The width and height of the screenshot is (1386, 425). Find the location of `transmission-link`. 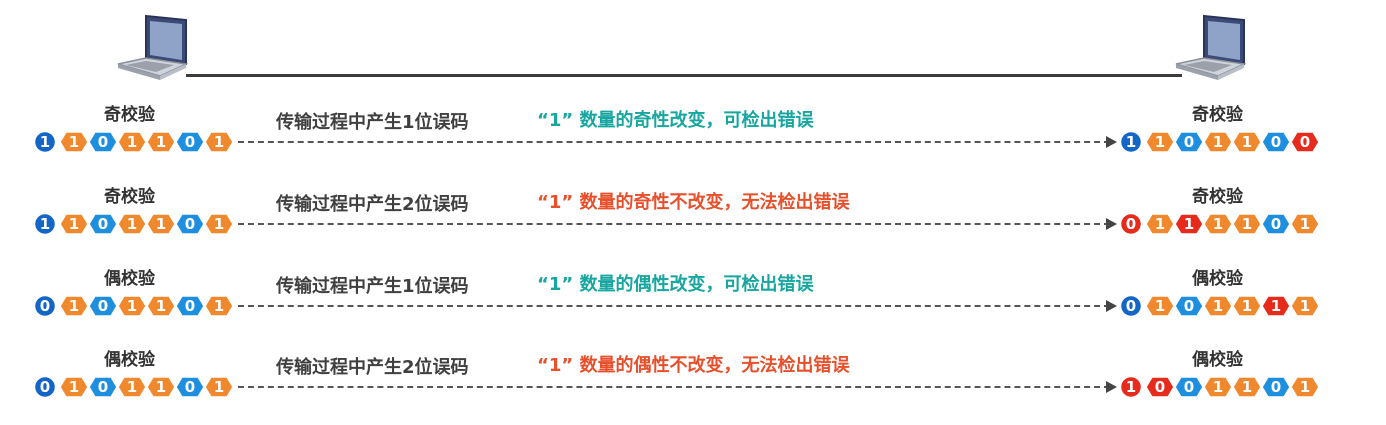

transmission-link is located at coordinates (684, 75).